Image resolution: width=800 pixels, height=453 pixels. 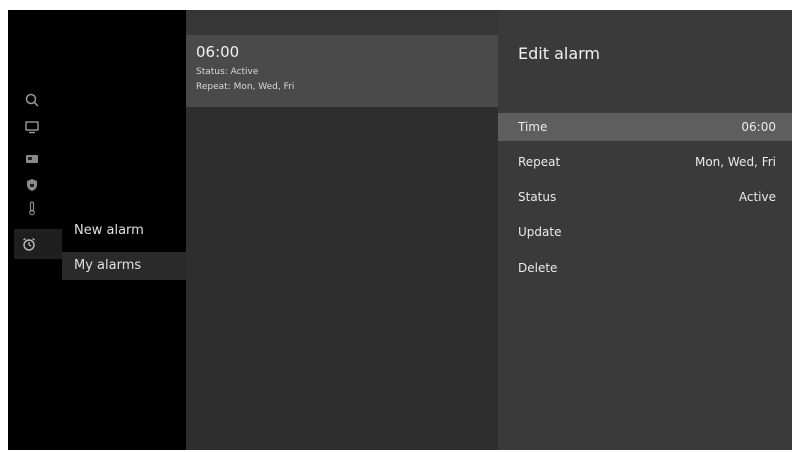 What do you see at coordinates (108, 265) in the screenshot?
I see `menu-item-label: My alarms` at bounding box center [108, 265].